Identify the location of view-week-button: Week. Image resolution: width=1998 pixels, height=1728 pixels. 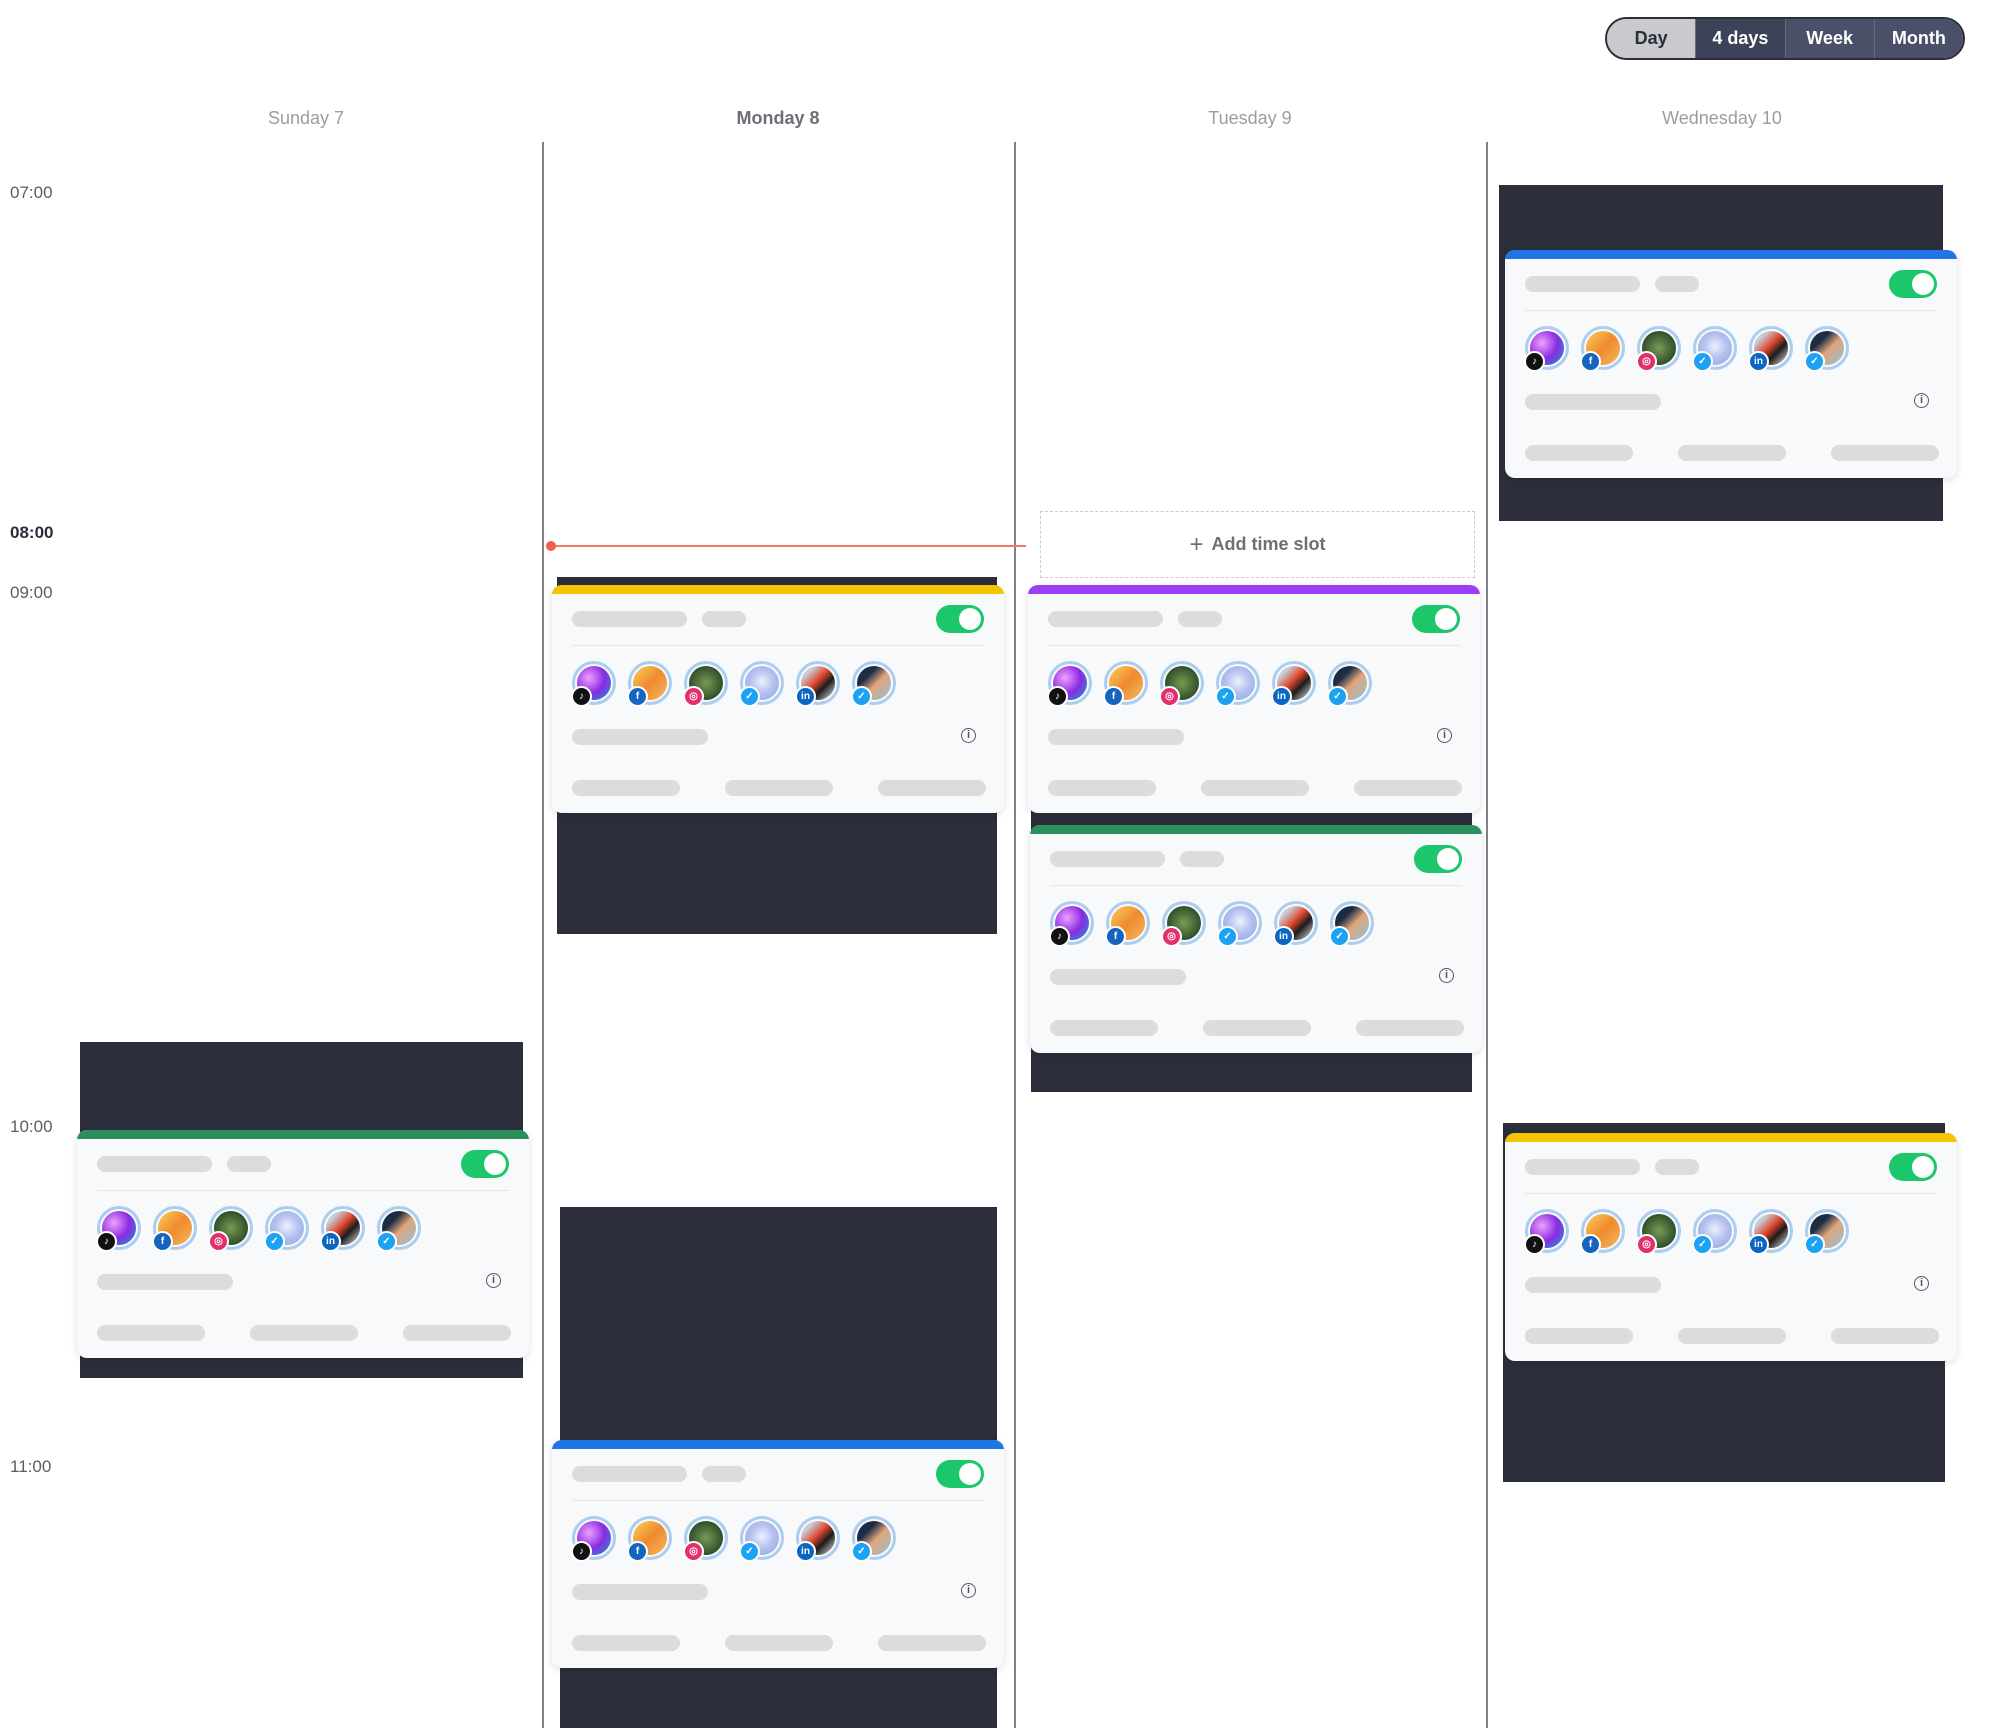
(1830, 38).